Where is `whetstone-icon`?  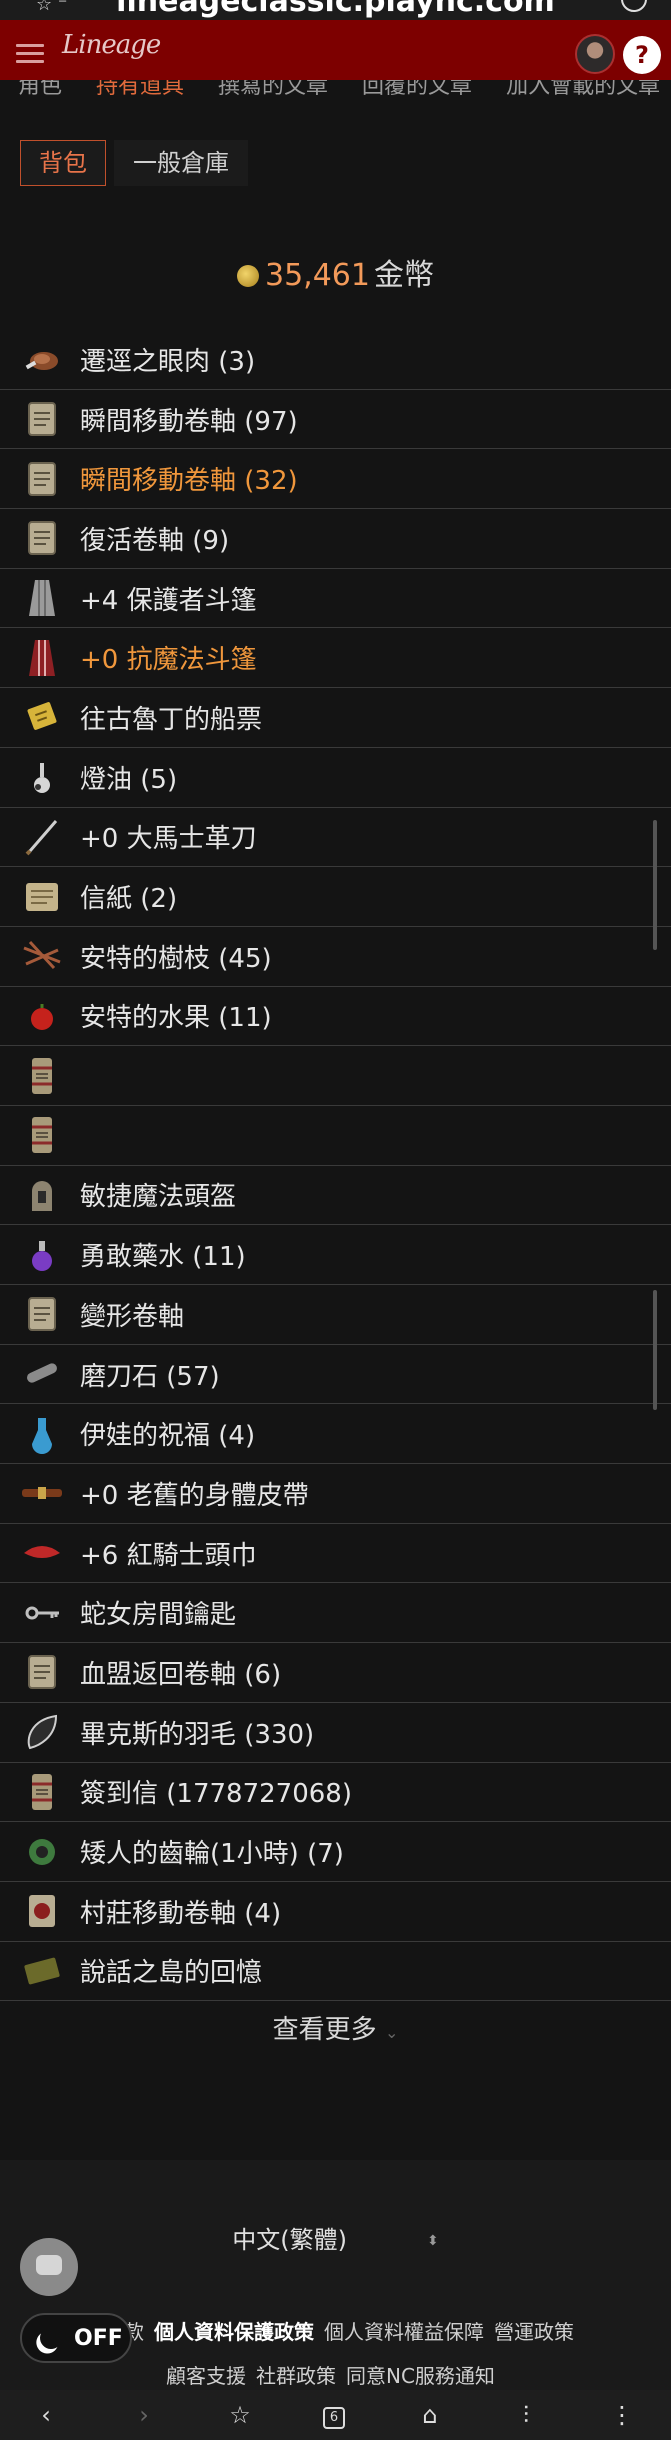
whetstone-icon is located at coordinates (42, 1374).